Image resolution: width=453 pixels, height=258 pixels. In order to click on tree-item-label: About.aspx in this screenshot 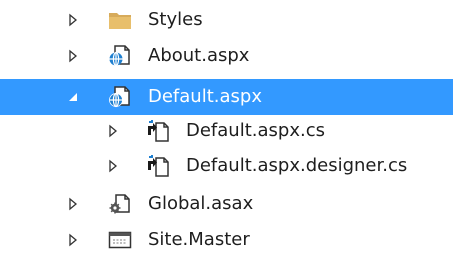, I will do `click(199, 55)`.